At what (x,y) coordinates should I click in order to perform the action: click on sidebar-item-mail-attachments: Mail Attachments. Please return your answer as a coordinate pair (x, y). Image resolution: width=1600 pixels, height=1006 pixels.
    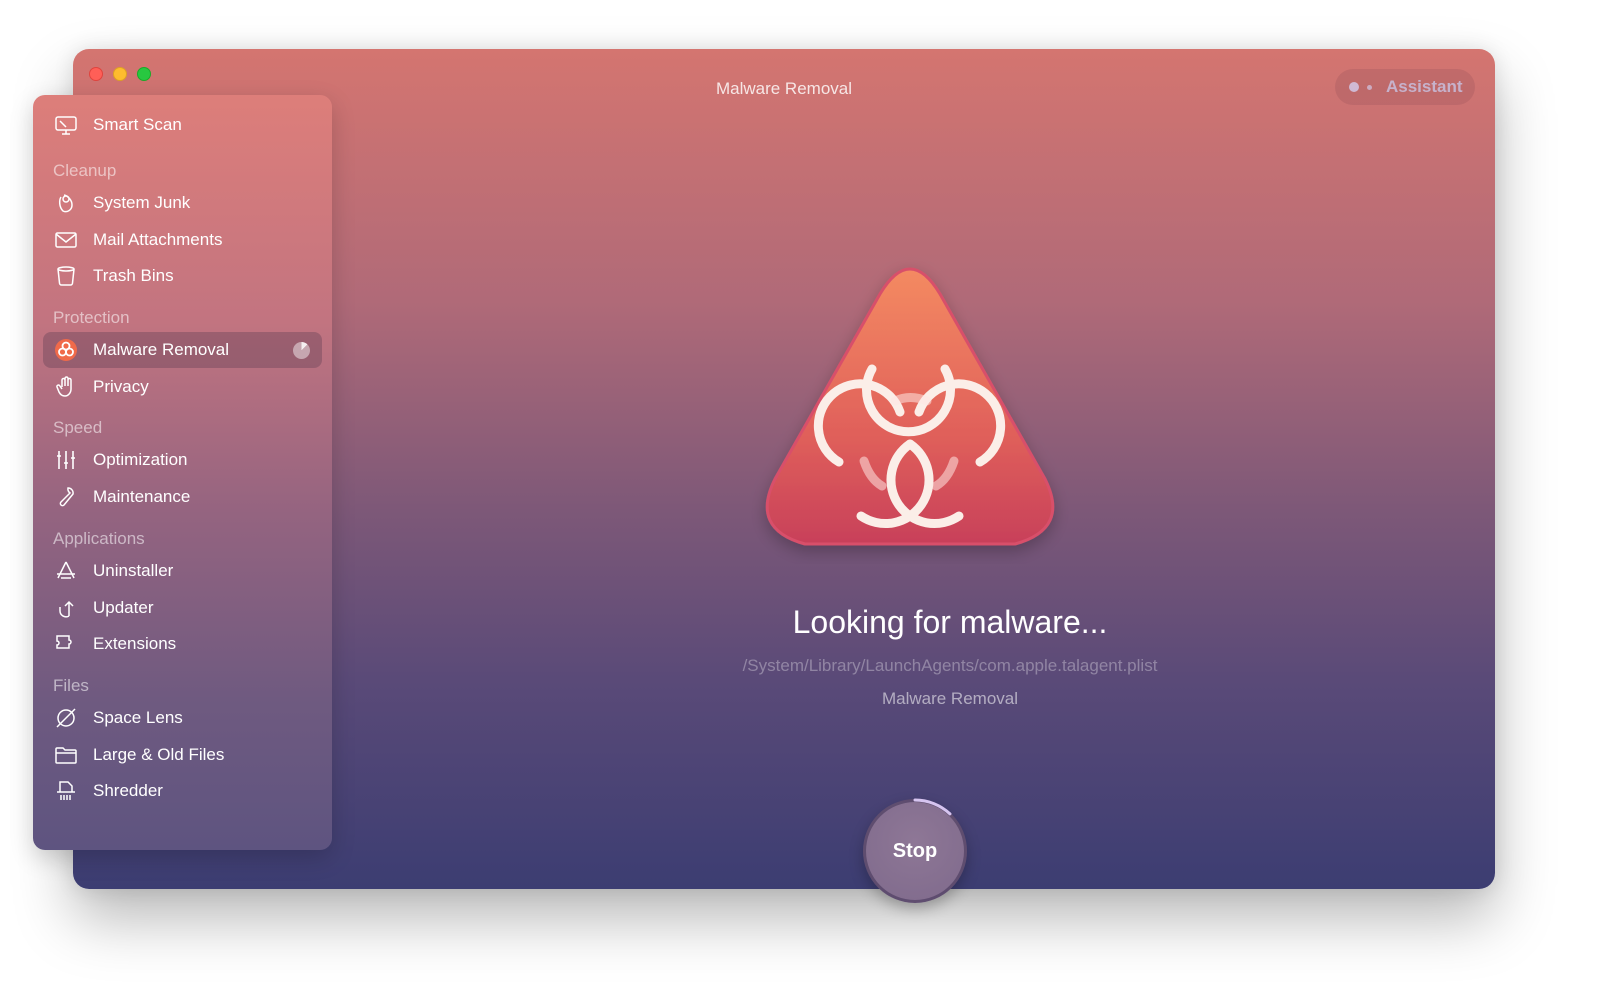
    Looking at the image, I should click on (182, 239).